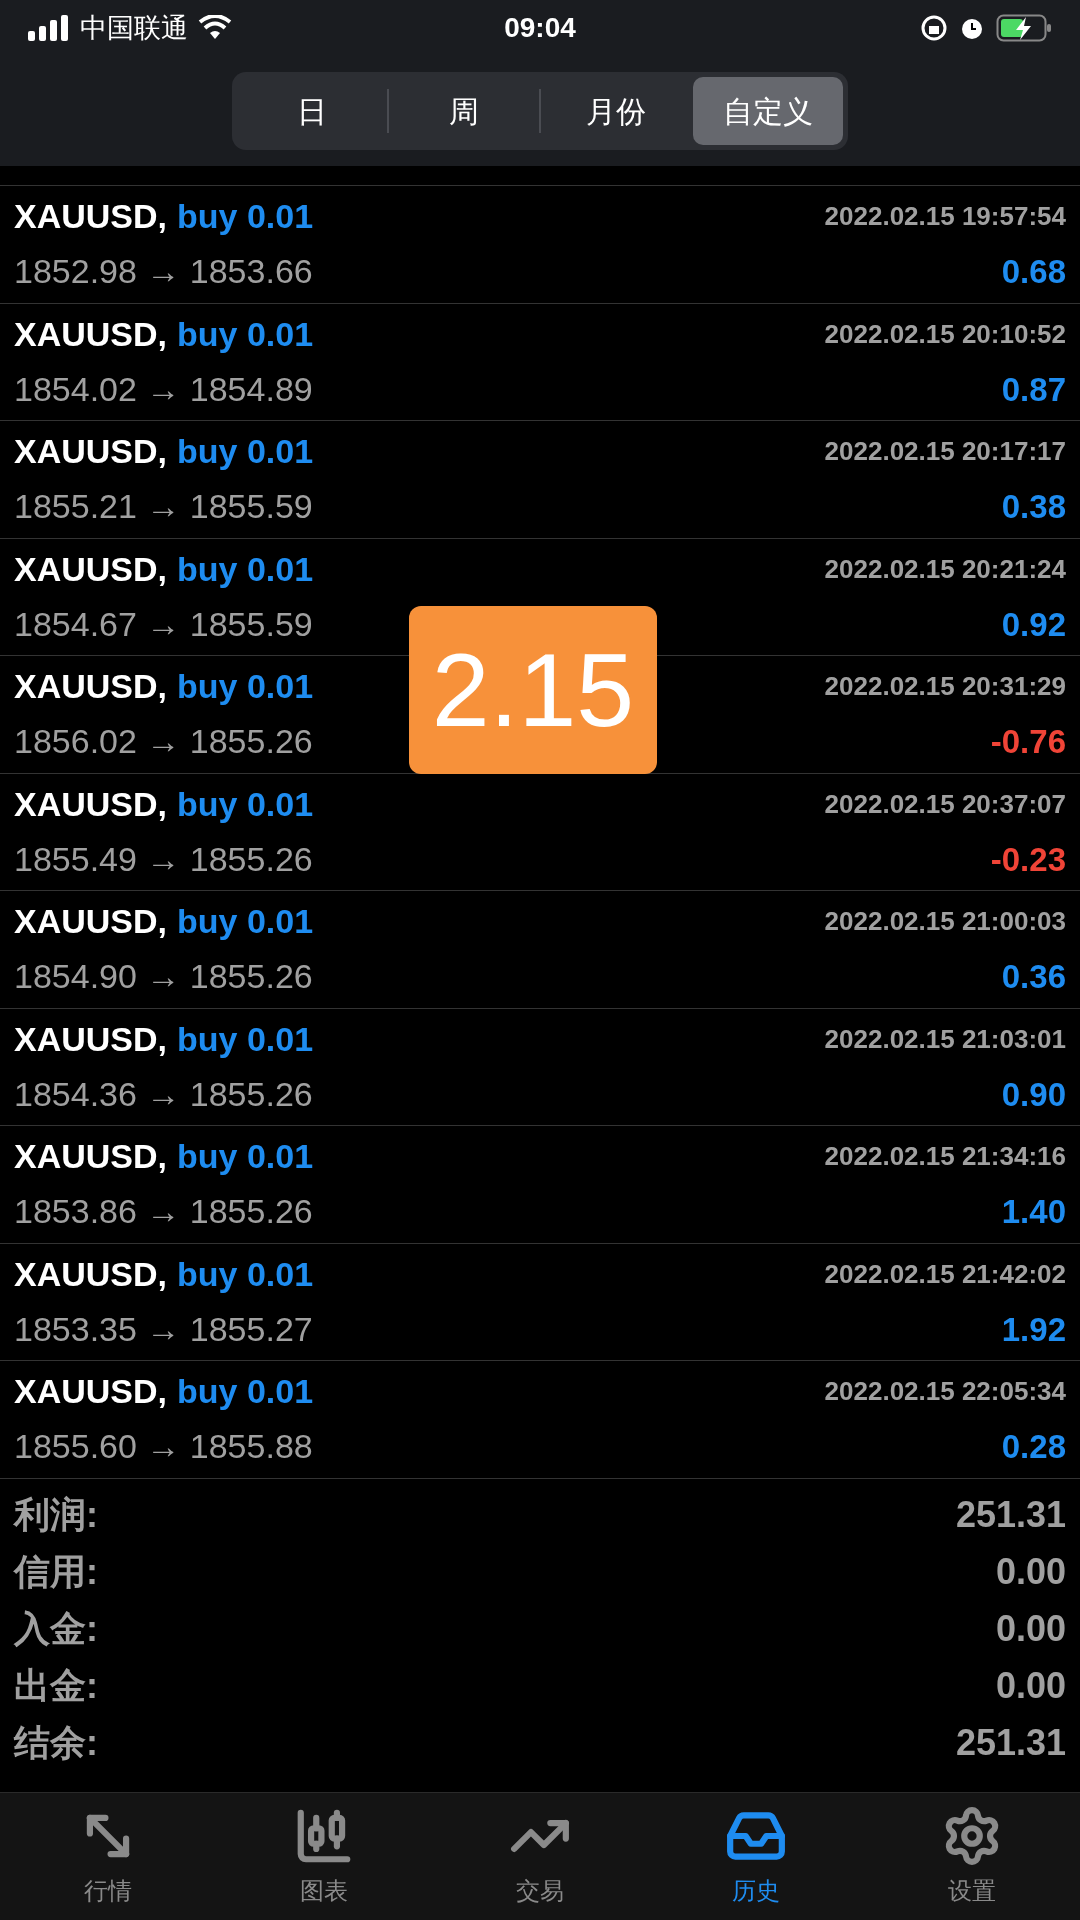  Describe the element at coordinates (324, 1856) in the screenshot. I see `bottom-tab: 图表` at that location.